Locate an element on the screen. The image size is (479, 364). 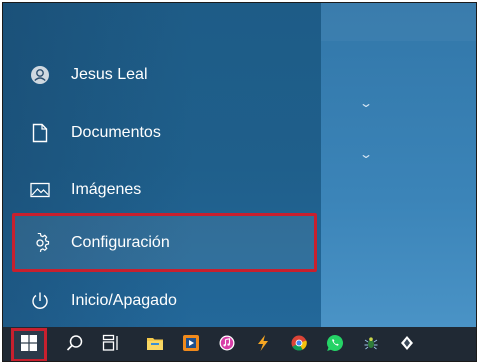
search-button is located at coordinates (75, 344).